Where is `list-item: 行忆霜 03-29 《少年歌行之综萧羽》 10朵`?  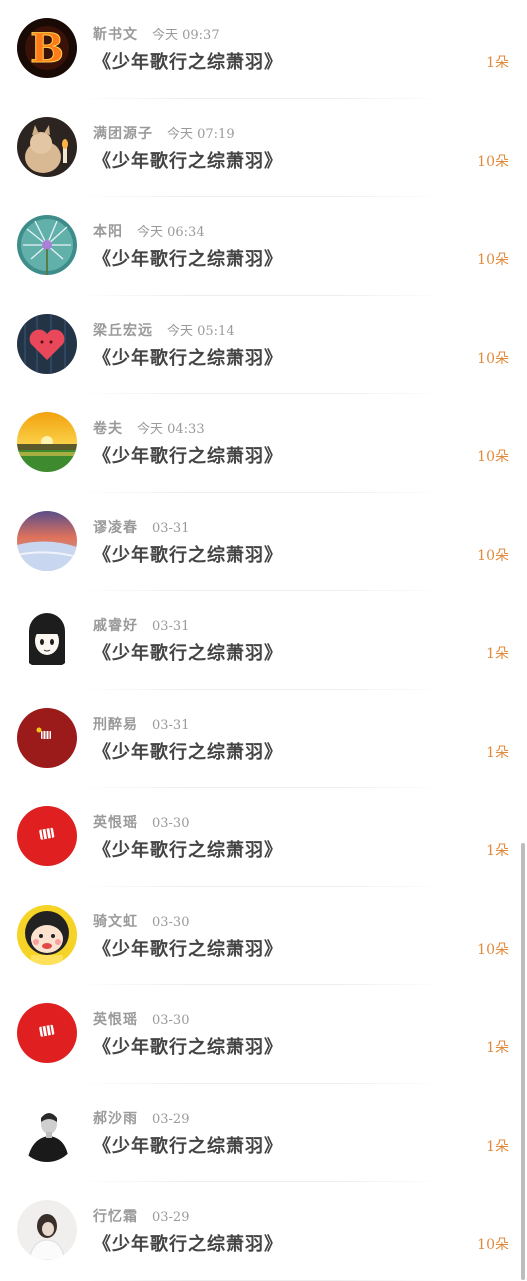
list-item: 行忆霜 03-29 《少年歌行之综萧羽》 10朵 is located at coordinates (263, 1231).